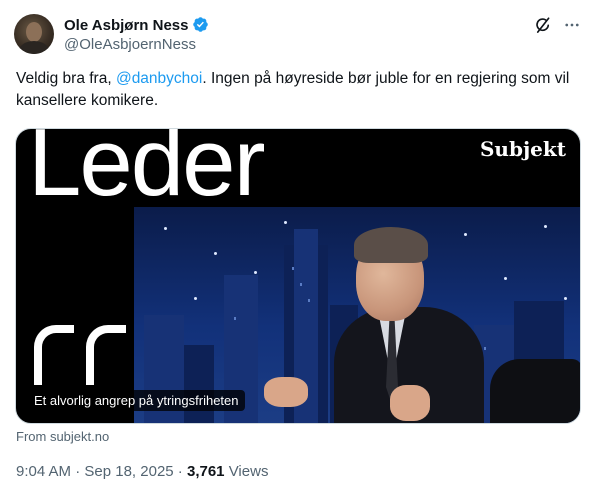 This screenshot has height=498, width=595. Describe the element at coordinates (199, 384) in the screenshot. I see `building` at that location.